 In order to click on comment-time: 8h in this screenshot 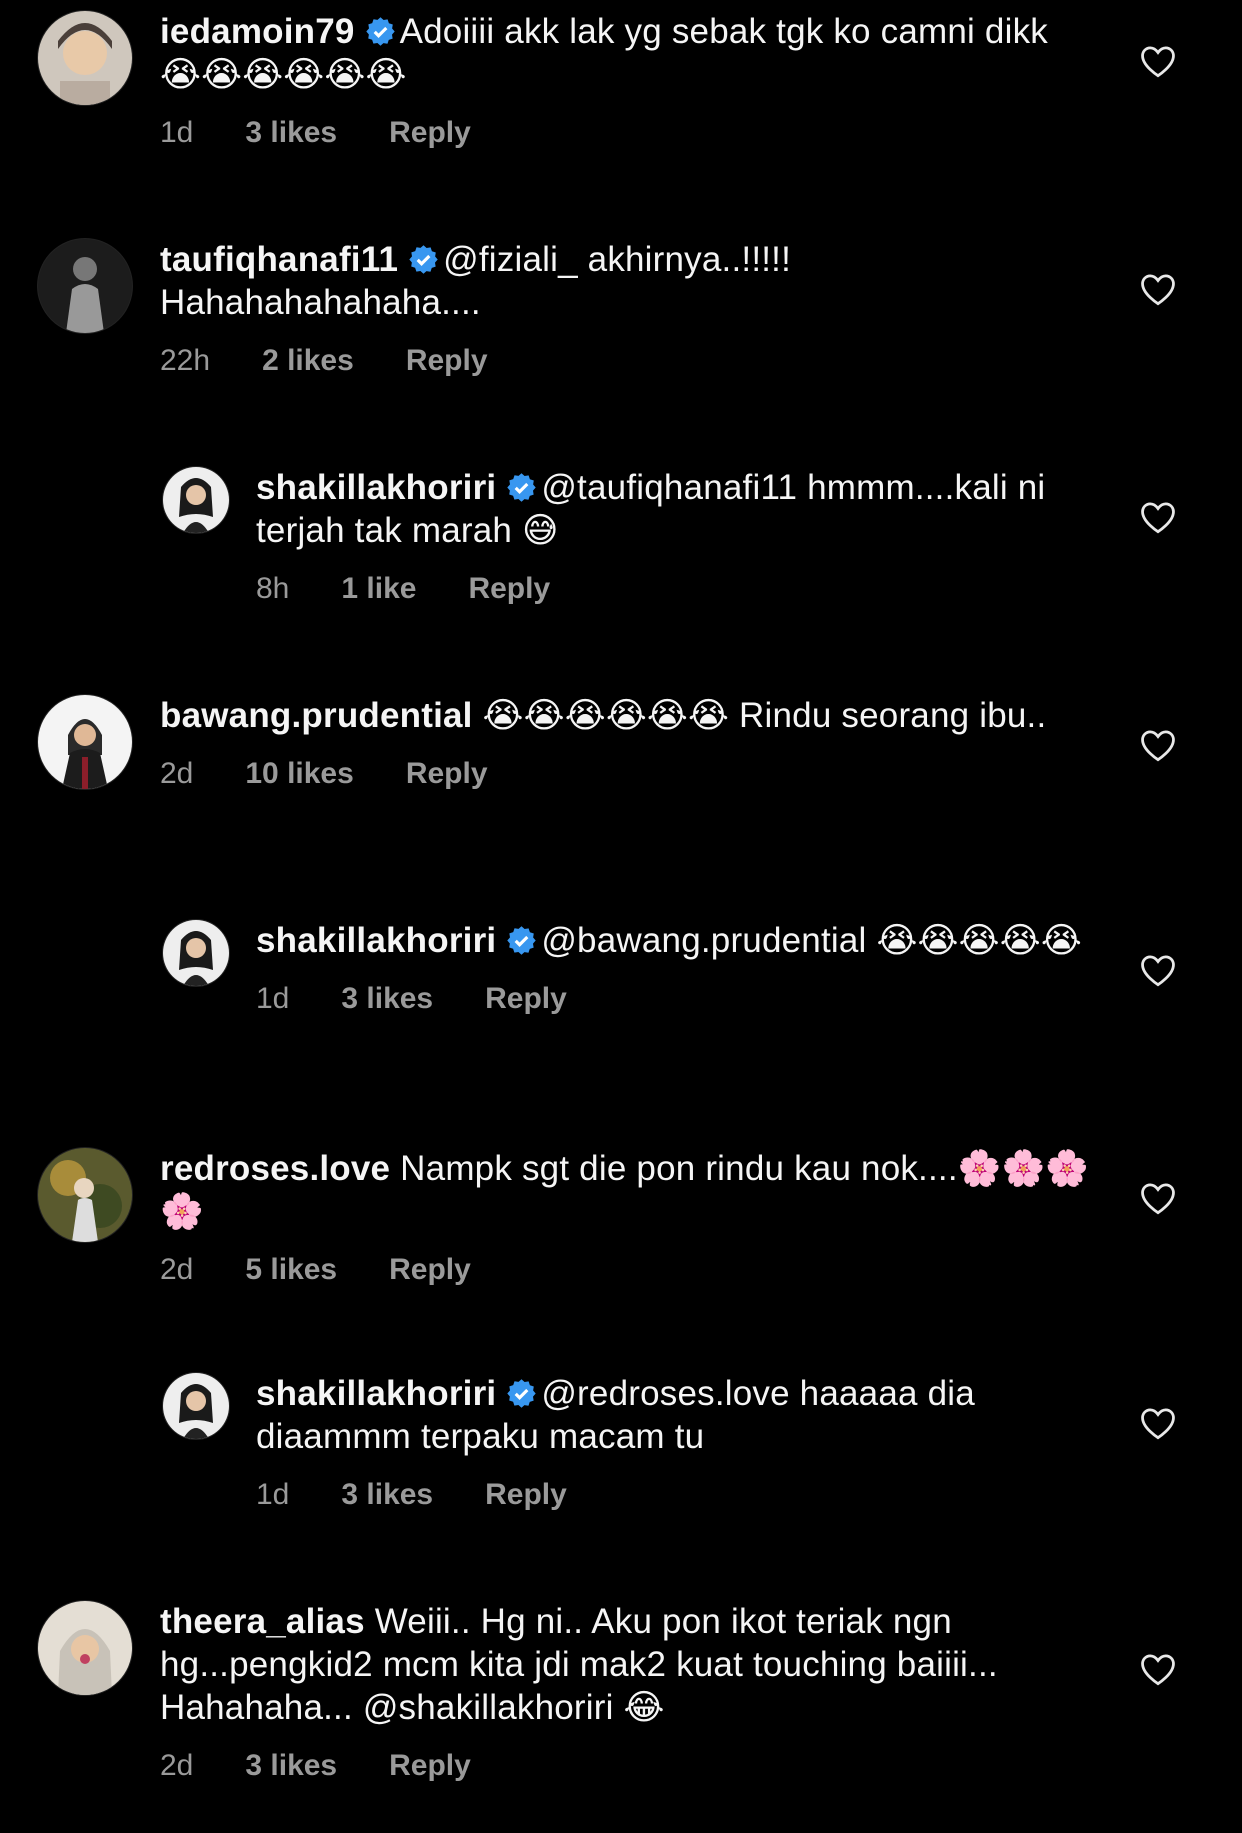, I will do `click(273, 588)`.